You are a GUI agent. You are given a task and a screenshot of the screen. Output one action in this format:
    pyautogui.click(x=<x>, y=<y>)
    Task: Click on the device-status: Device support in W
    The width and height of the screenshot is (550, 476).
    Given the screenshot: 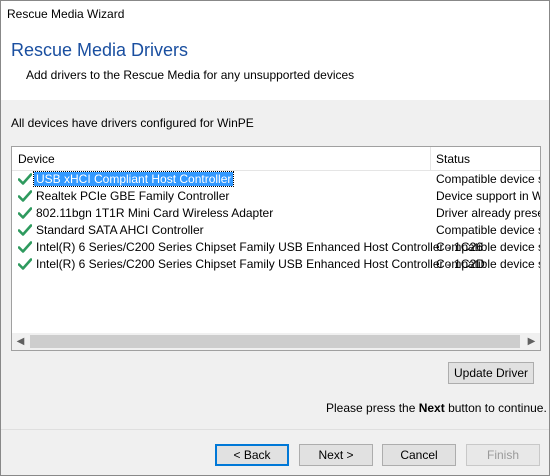 What is the action you would take?
    pyautogui.click(x=488, y=196)
    